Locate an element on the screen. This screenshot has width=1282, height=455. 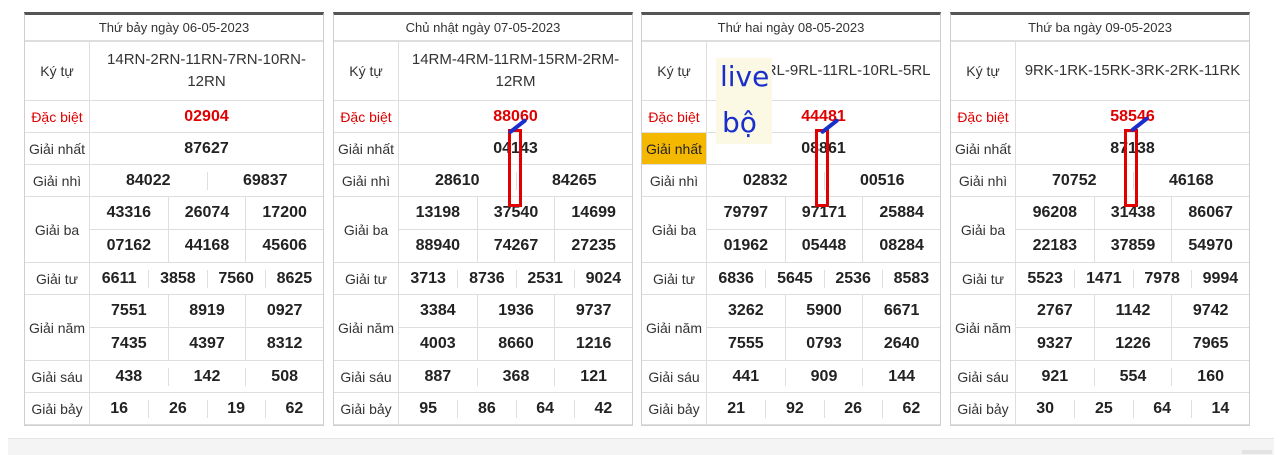
horizontal-scrollbar is located at coordinates (641, 446).